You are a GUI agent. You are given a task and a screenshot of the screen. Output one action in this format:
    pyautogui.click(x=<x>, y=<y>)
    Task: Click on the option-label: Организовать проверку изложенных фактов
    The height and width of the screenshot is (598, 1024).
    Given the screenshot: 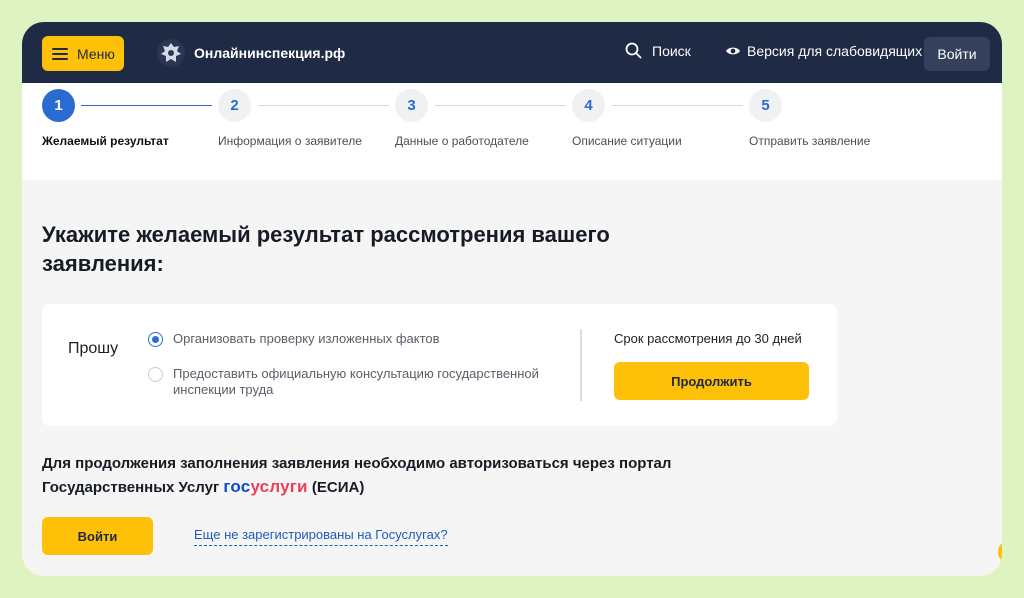 What is the action you would take?
    pyautogui.click(x=306, y=338)
    